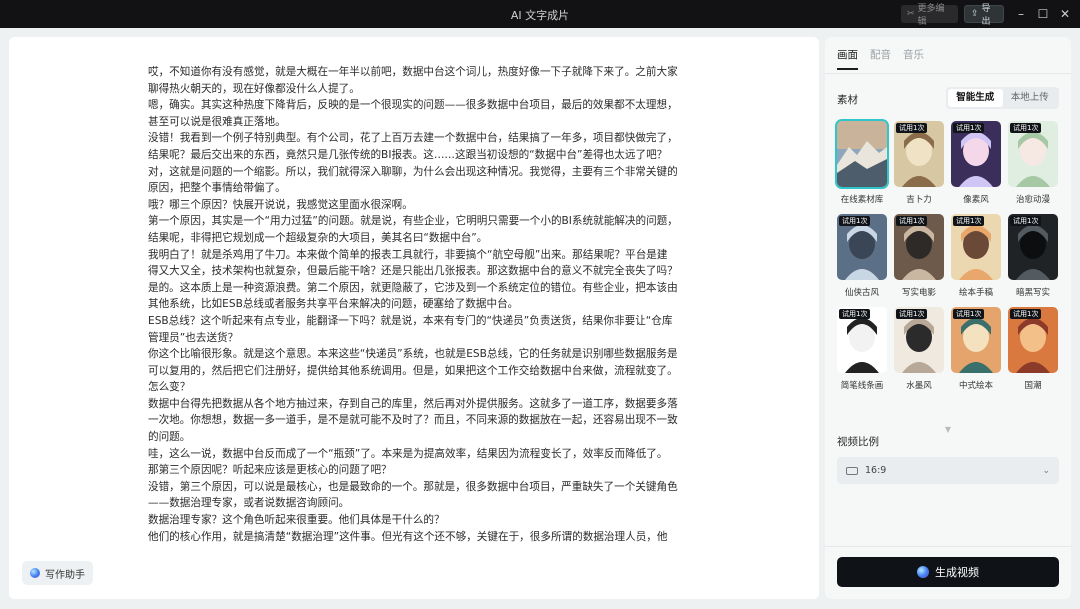 The height and width of the screenshot is (609, 1080). I want to click on material-mode-switch: 智能生成 本地上传, so click(1002, 98).